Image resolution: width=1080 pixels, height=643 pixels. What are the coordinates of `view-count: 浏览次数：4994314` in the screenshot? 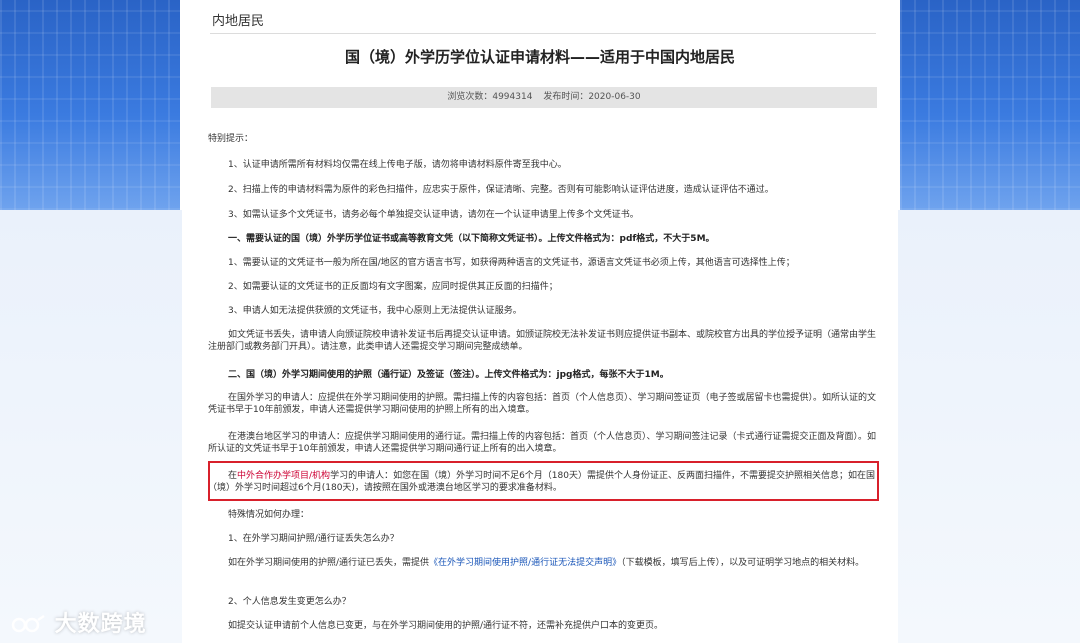 It's located at (490, 97).